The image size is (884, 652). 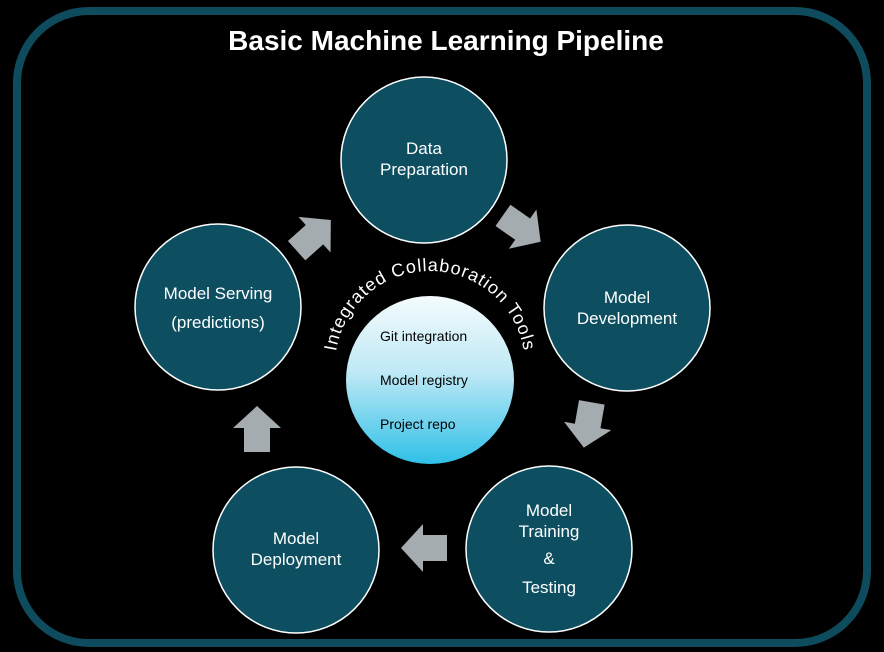 I want to click on hub-item-repo: Project repo, so click(x=418, y=424).